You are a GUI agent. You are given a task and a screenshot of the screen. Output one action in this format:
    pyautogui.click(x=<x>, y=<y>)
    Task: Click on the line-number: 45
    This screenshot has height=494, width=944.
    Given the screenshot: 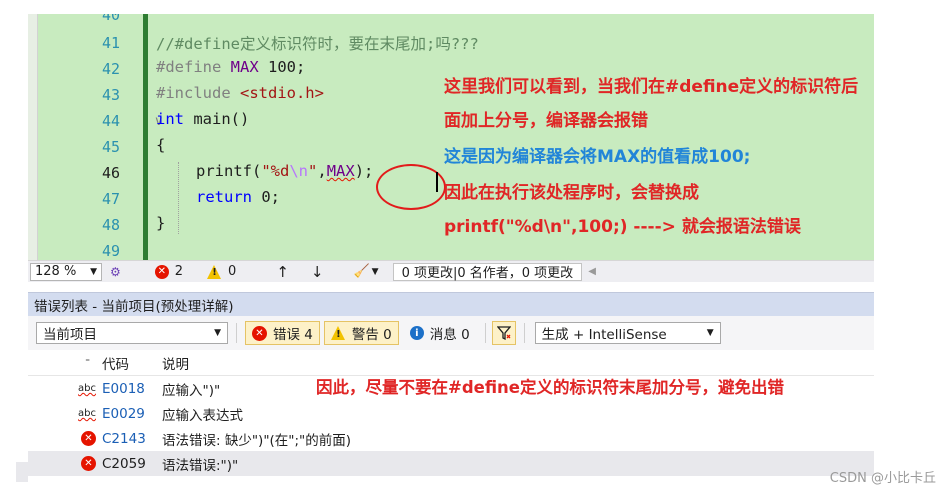 What is the action you would take?
    pyautogui.click(x=110, y=147)
    